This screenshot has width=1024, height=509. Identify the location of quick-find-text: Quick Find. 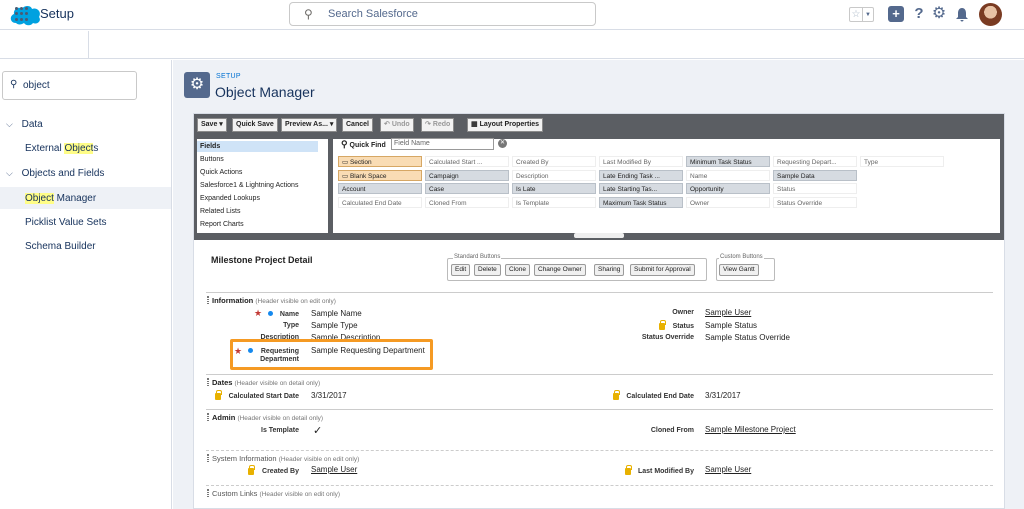
(367, 145).